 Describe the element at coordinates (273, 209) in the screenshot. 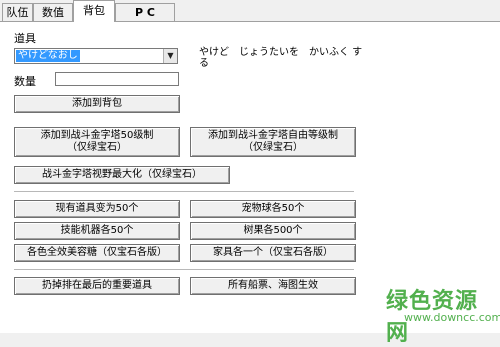

I see `pokeballs-50-button: 宠物球各50个` at that location.